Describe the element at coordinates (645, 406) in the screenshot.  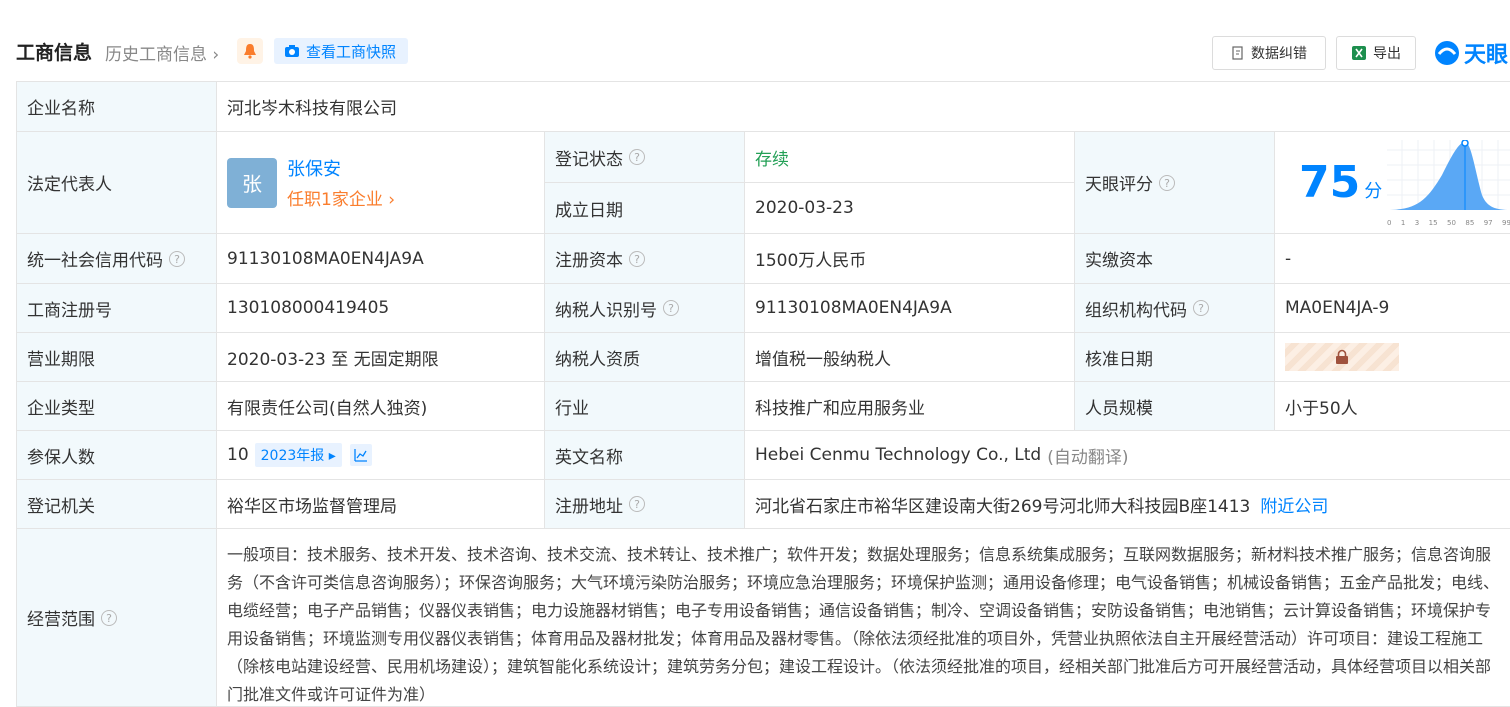
I see `industry-label: 行业` at that location.